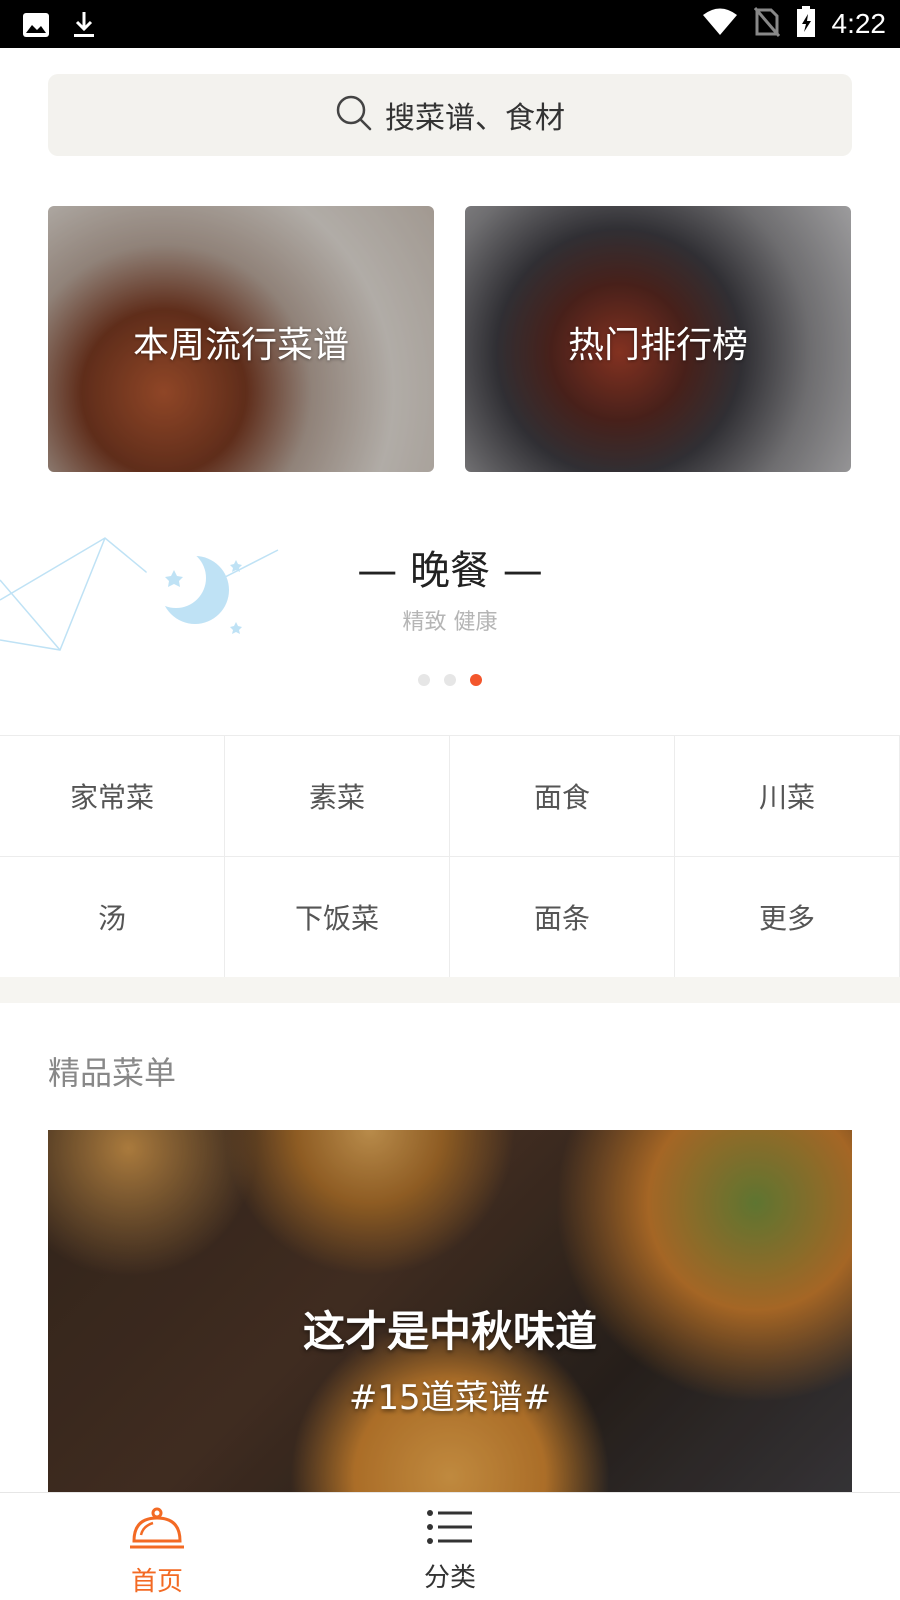  Describe the element at coordinates (720, 24) in the screenshot. I see `wifi-icon` at that location.